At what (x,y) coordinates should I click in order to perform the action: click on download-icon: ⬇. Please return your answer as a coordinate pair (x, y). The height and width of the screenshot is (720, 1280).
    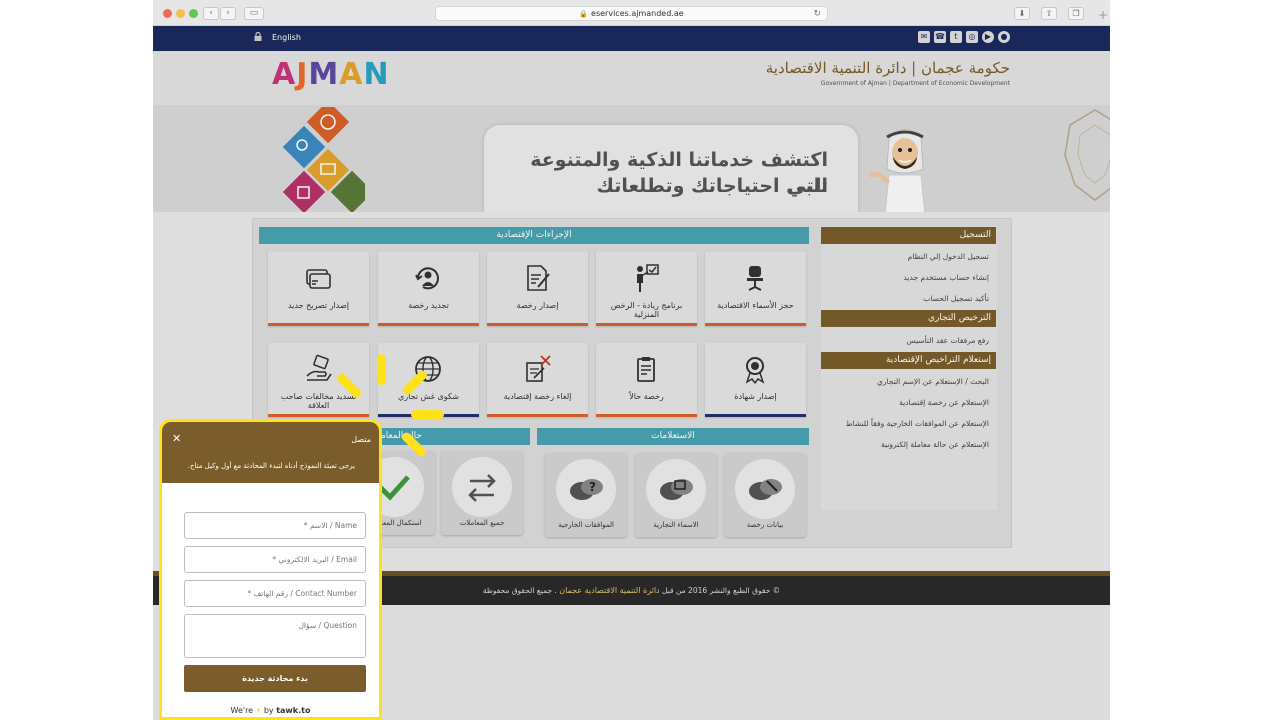
    Looking at the image, I should click on (1022, 13).